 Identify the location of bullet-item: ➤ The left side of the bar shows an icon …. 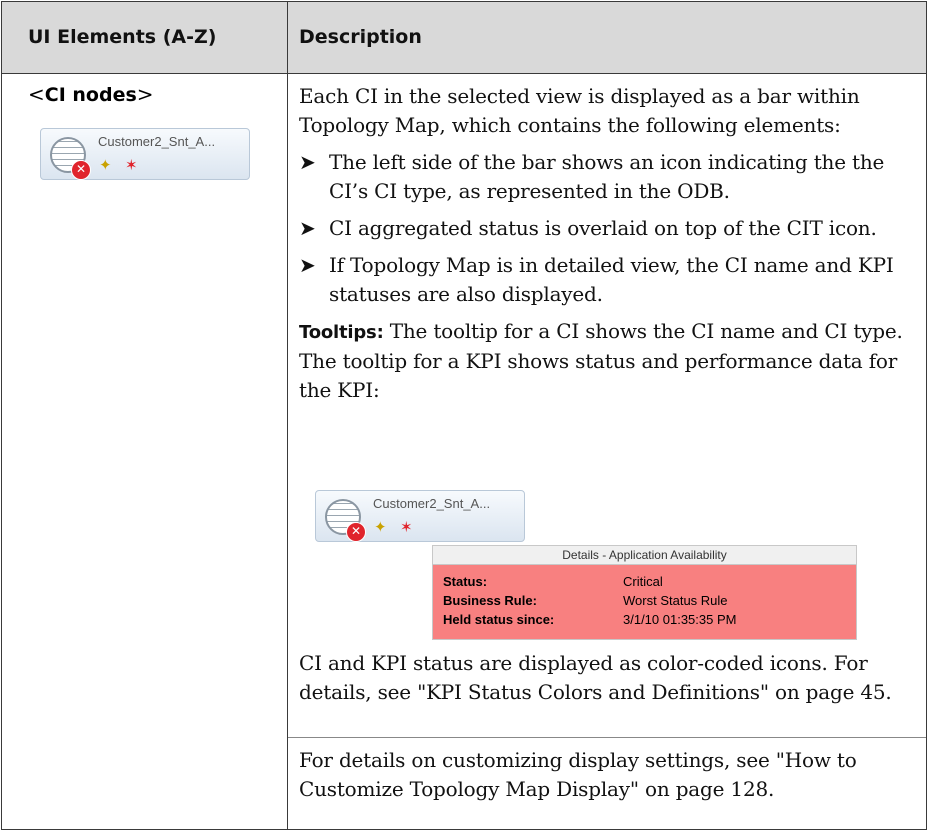
(592, 176).